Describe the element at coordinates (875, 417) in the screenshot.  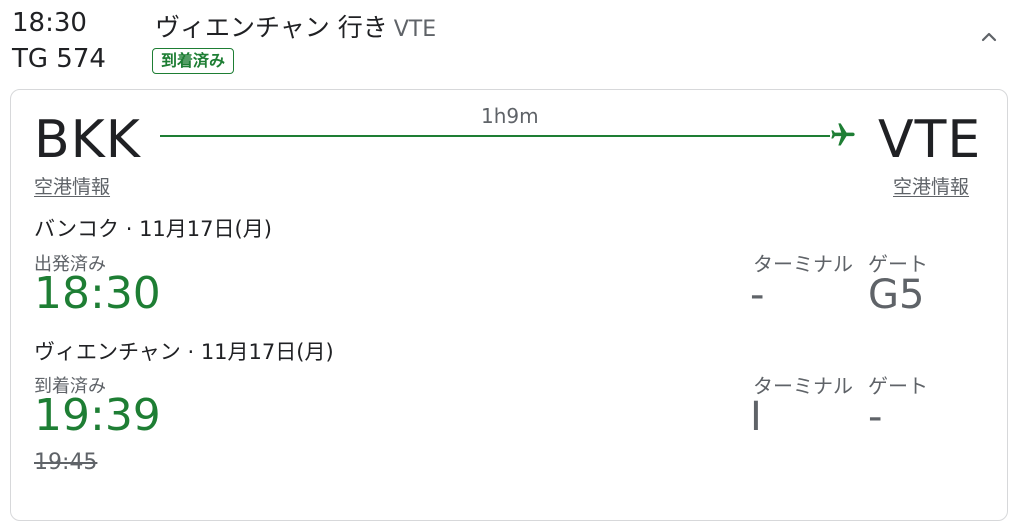
I see `arrival-gate-value: -` at that location.